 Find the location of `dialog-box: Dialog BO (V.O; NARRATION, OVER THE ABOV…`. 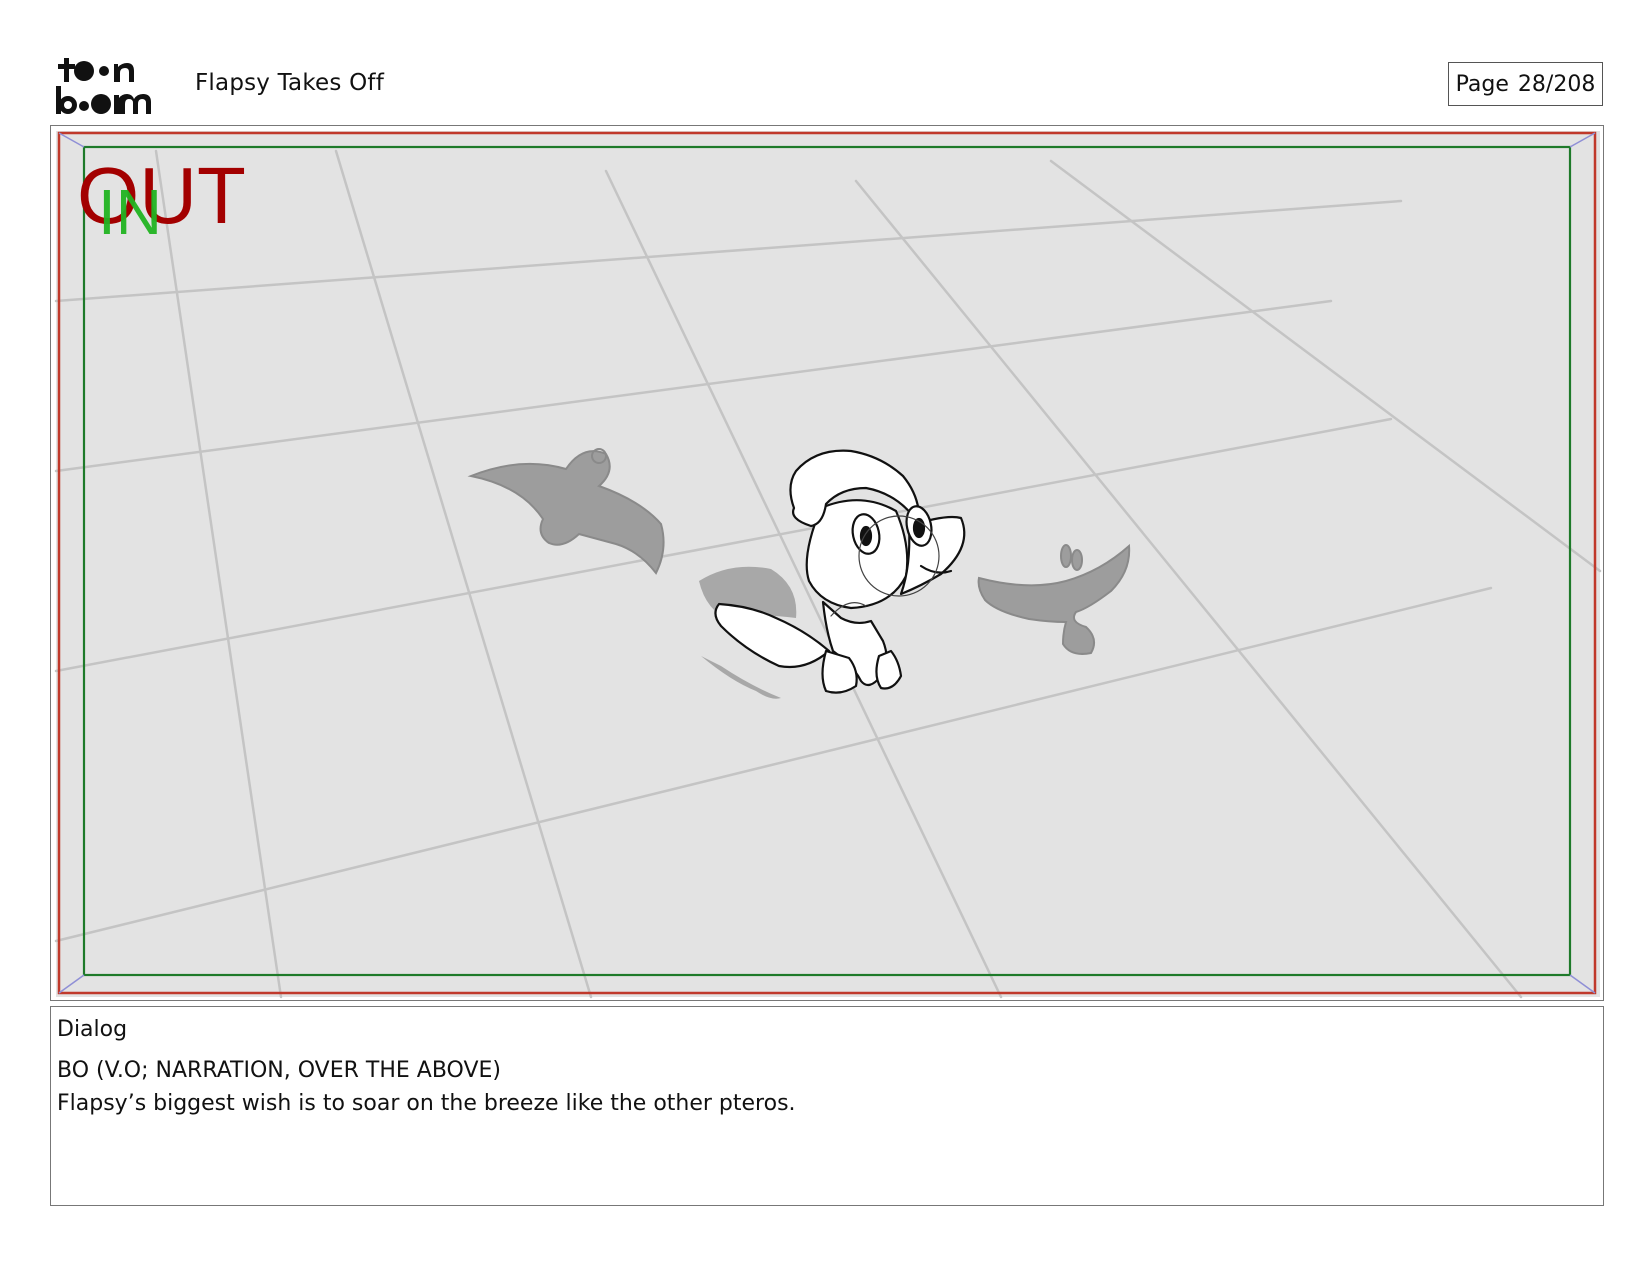

dialog-box: Dialog BO (V.O; NARRATION, OVER THE ABOV… is located at coordinates (827, 1106).